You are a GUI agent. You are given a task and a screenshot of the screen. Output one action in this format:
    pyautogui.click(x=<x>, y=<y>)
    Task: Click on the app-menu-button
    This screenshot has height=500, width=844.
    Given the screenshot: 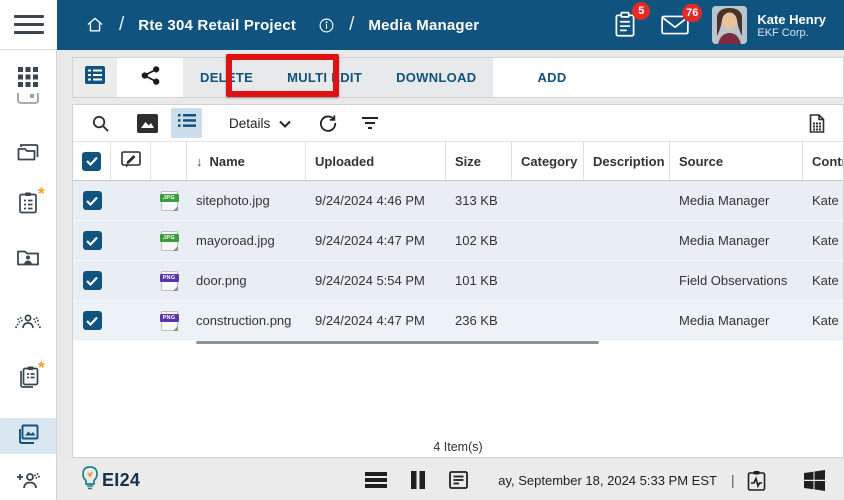 What is the action you would take?
    pyautogui.click(x=28, y=25)
    